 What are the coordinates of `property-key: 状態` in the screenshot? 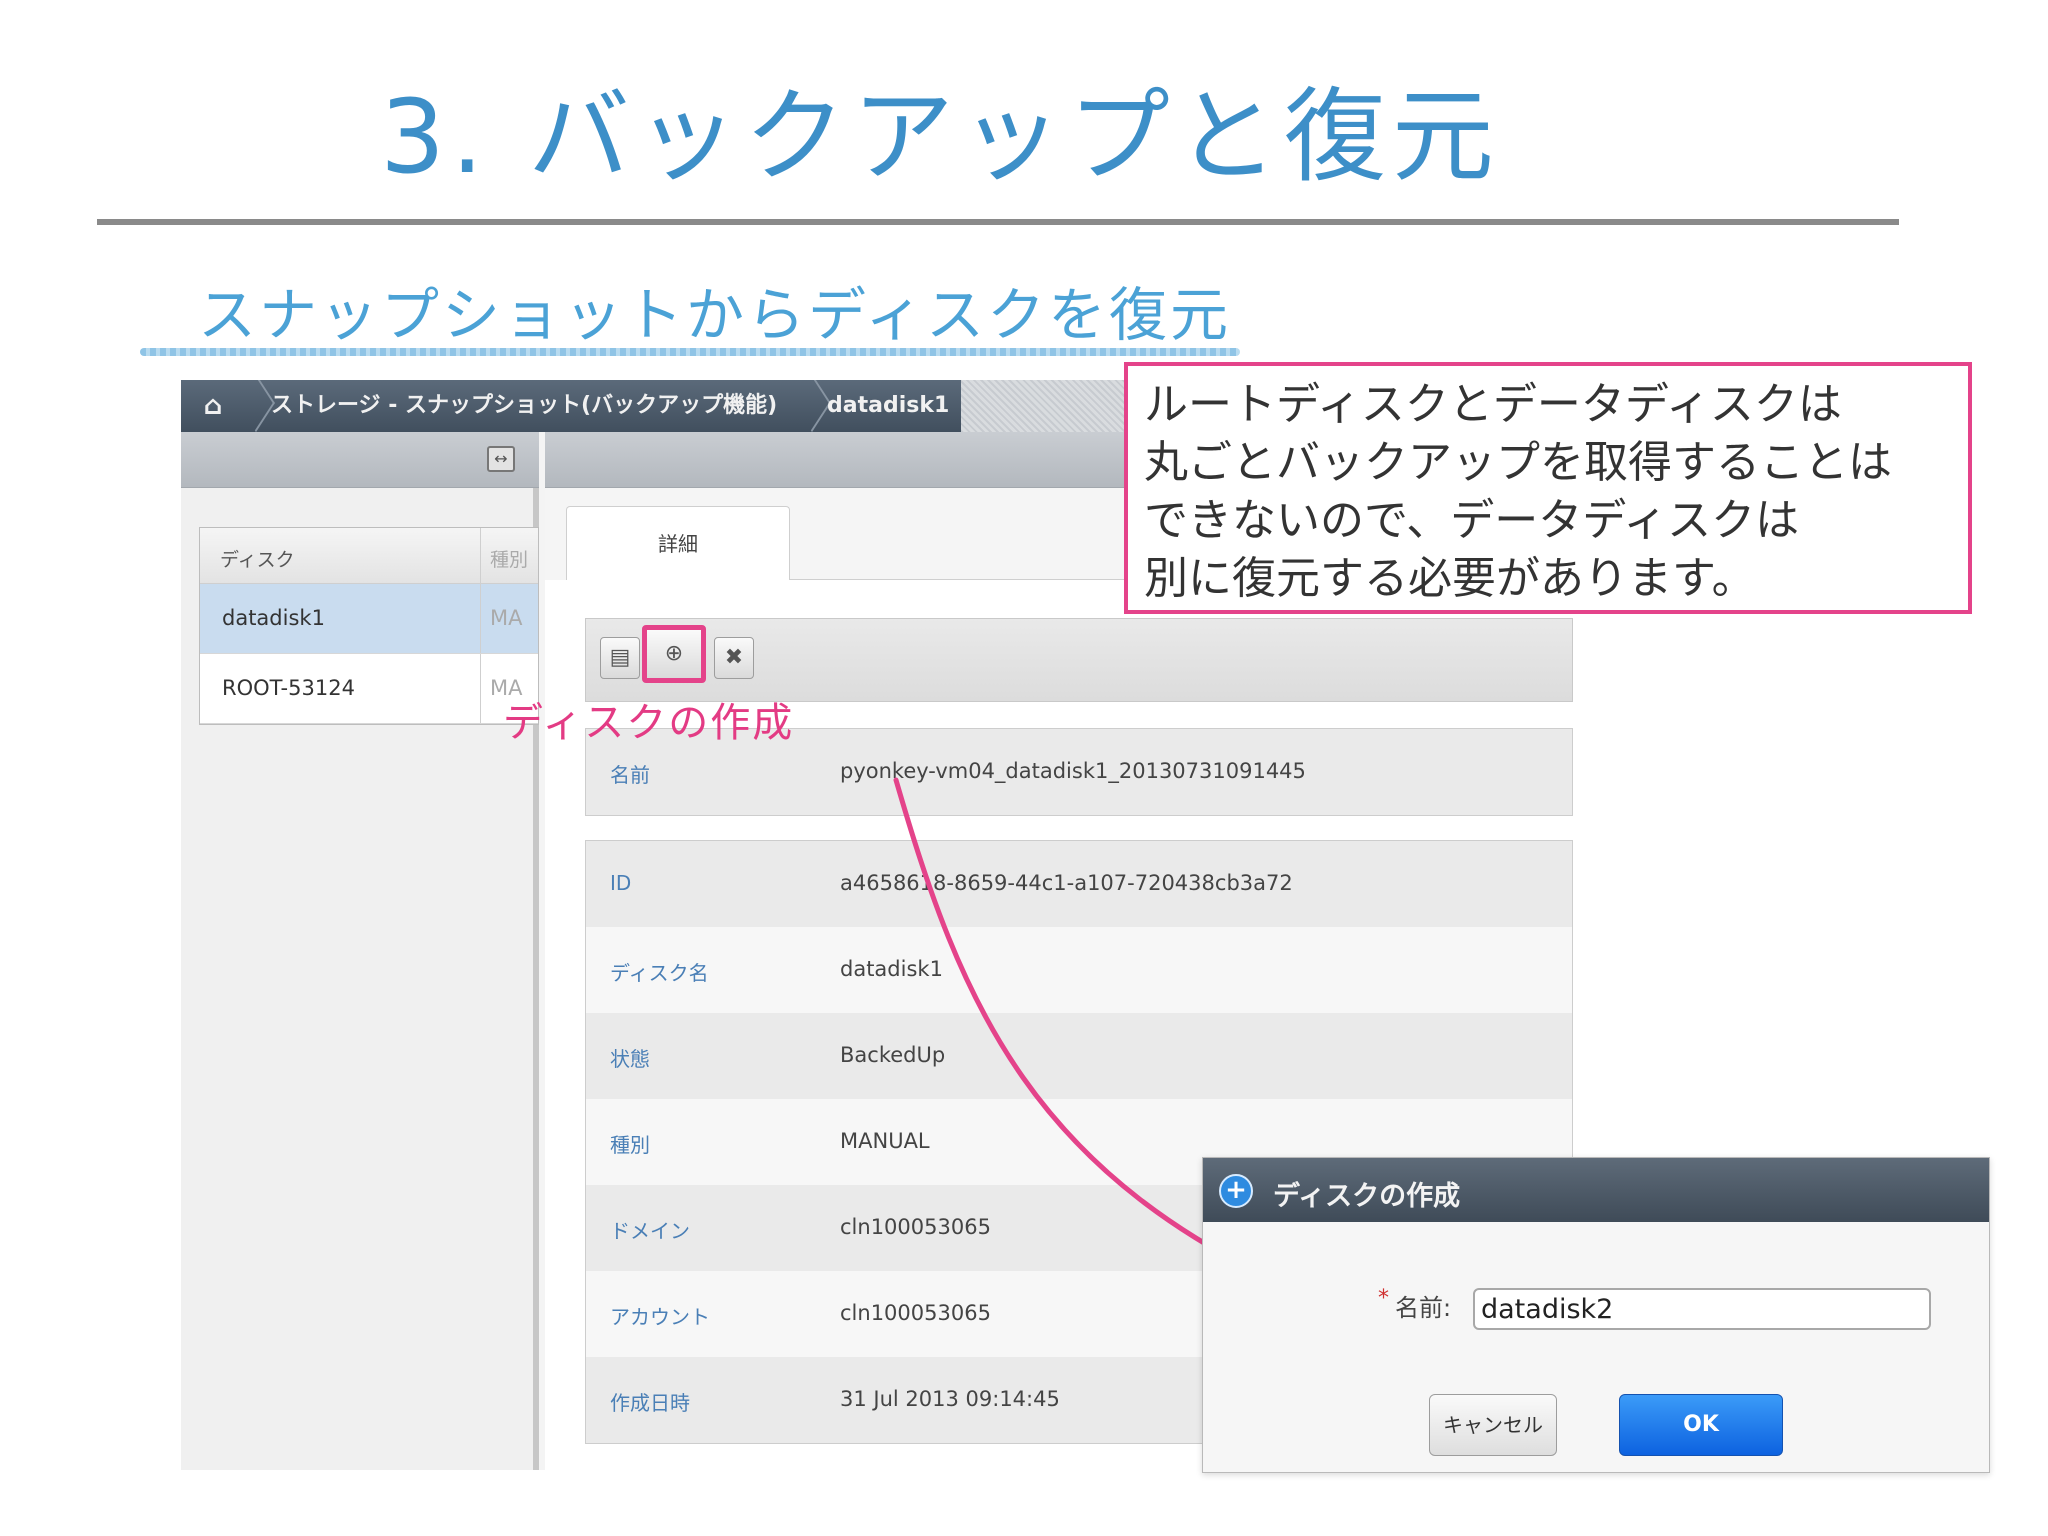 It's located at (630, 1059).